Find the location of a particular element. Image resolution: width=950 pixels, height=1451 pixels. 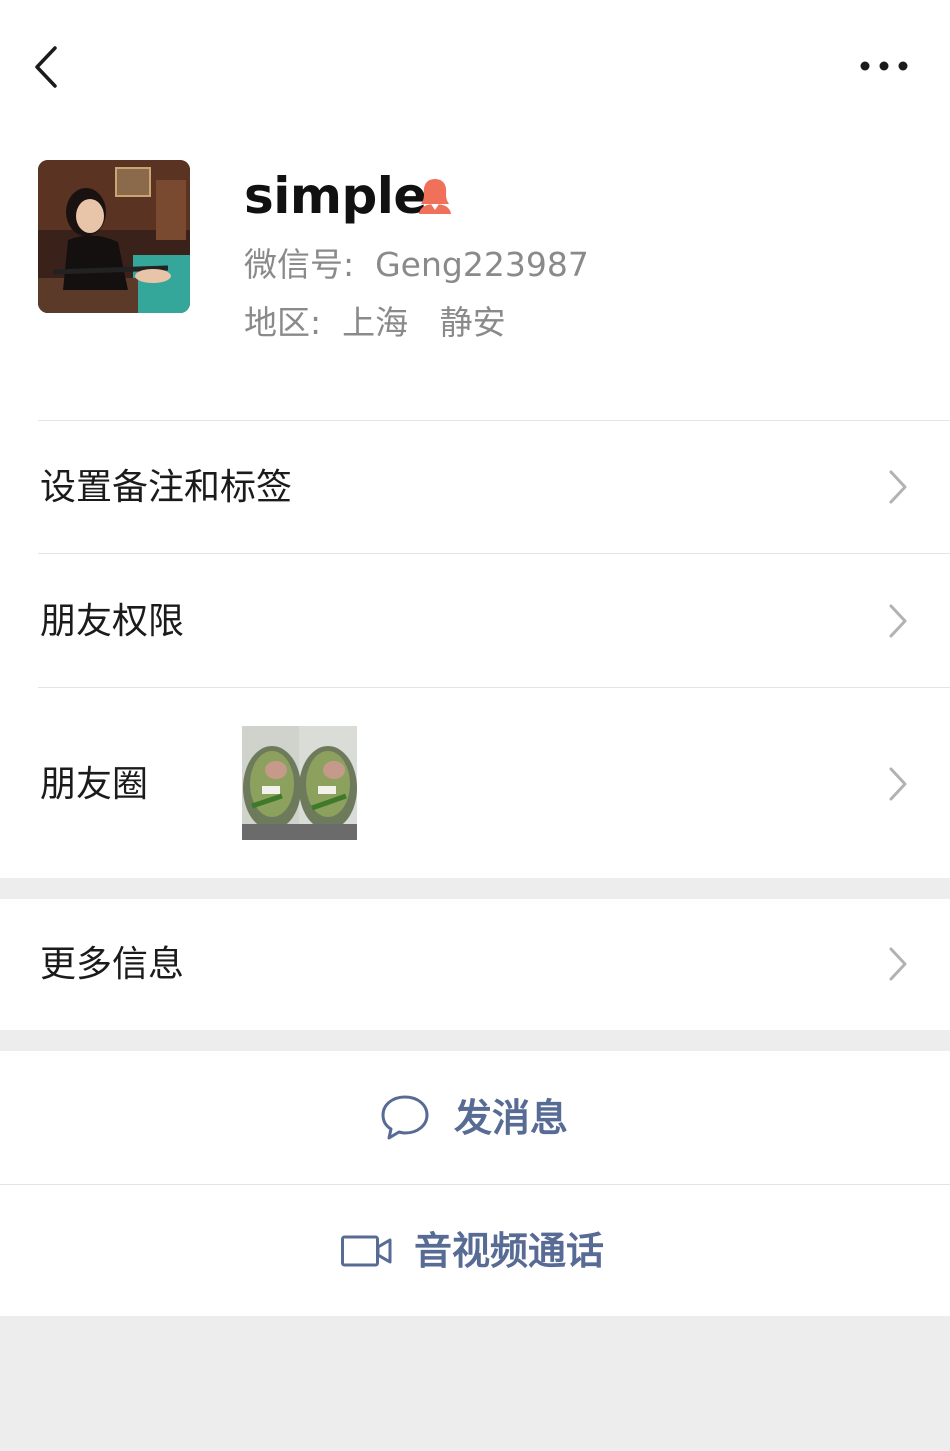

video-camera-icon is located at coordinates (366, 1251).